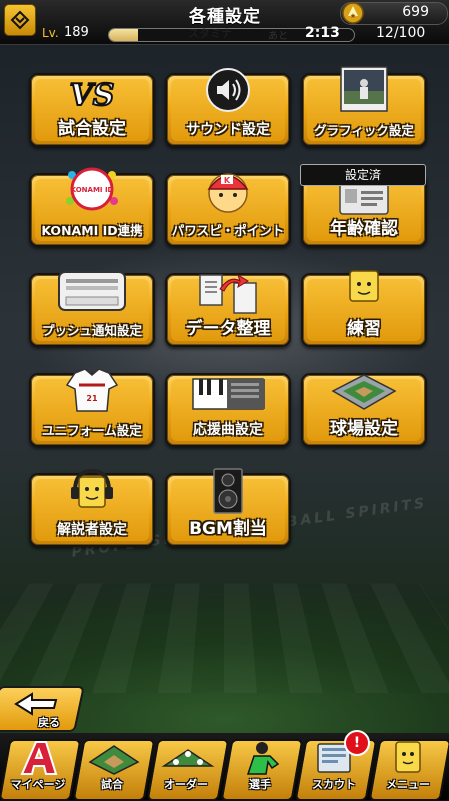 This screenshot has height=801, width=449. What do you see at coordinates (364, 329) in the screenshot?
I see `tile-label: 練習` at bounding box center [364, 329].